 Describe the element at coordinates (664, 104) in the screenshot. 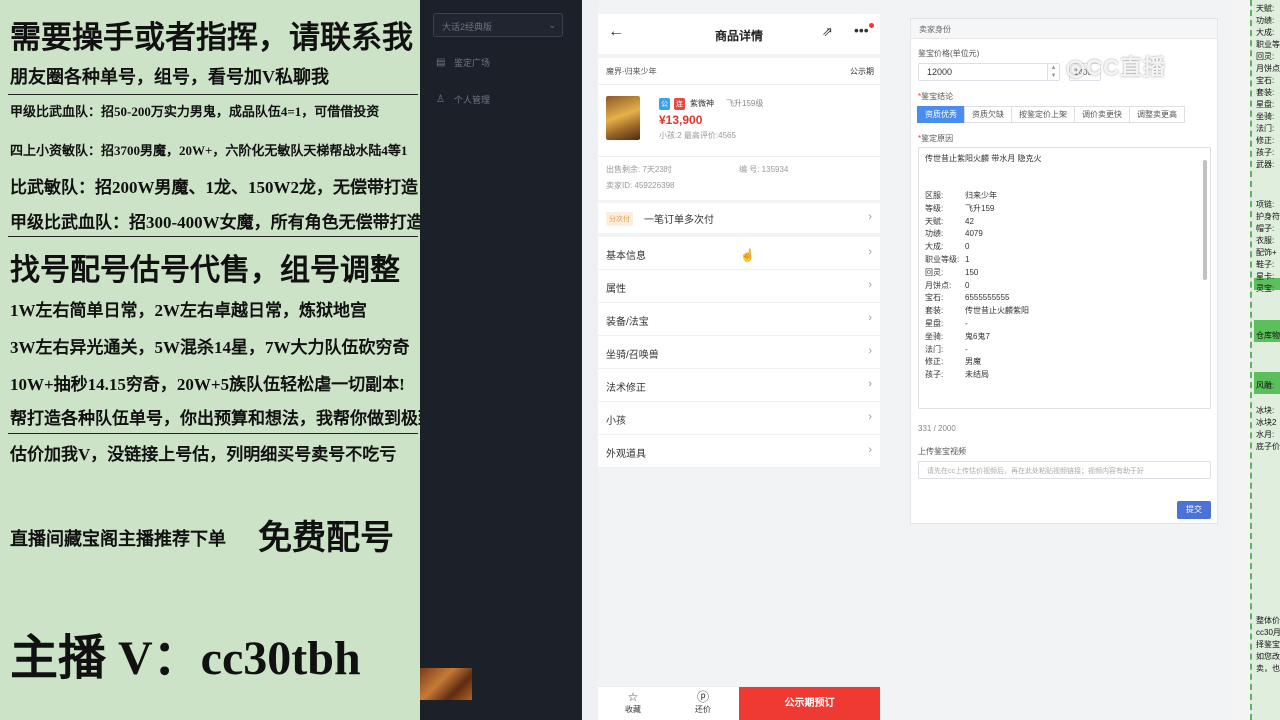

I see `public-badge: 公` at that location.